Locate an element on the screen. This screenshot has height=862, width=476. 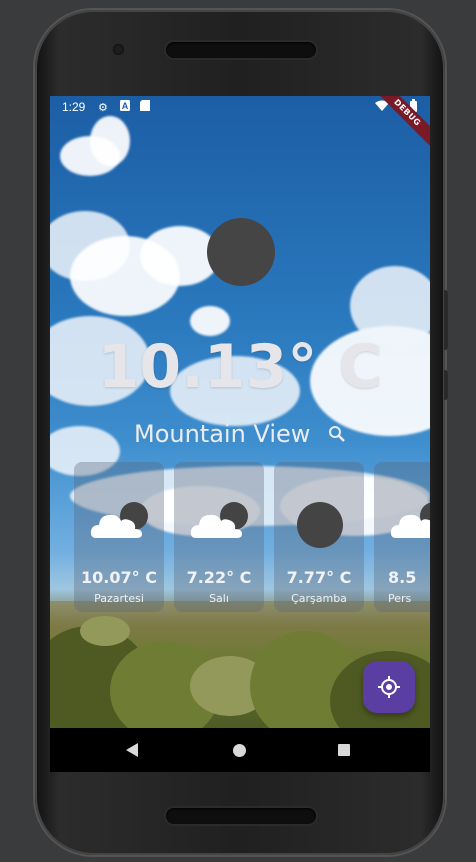
forecast-day: Salı is located at coordinates (219, 598).